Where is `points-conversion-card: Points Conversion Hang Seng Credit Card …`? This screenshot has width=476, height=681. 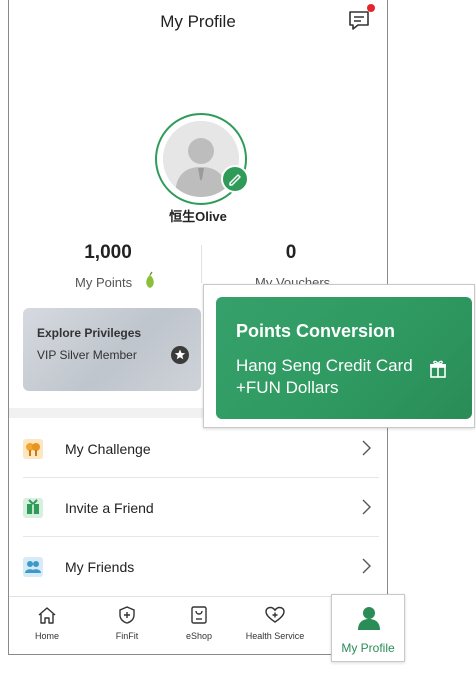 points-conversion-card: Points Conversion Hang Seng Credit Card … is located at coordinates (344, 358).